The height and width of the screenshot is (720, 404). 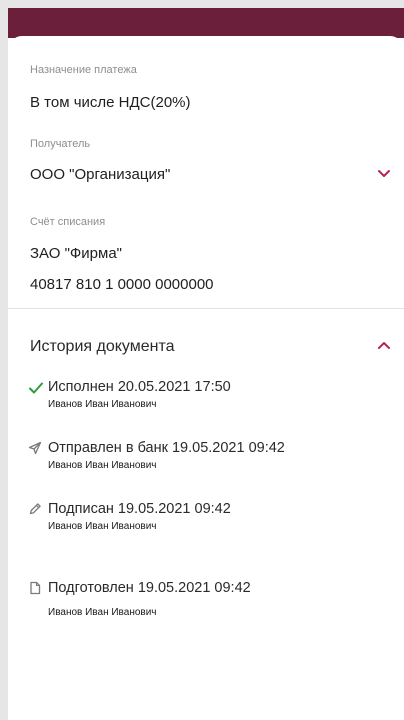 I want to click on history-item-title: Подписан 19.05.2021 09:42, so click(x=139, y=509).